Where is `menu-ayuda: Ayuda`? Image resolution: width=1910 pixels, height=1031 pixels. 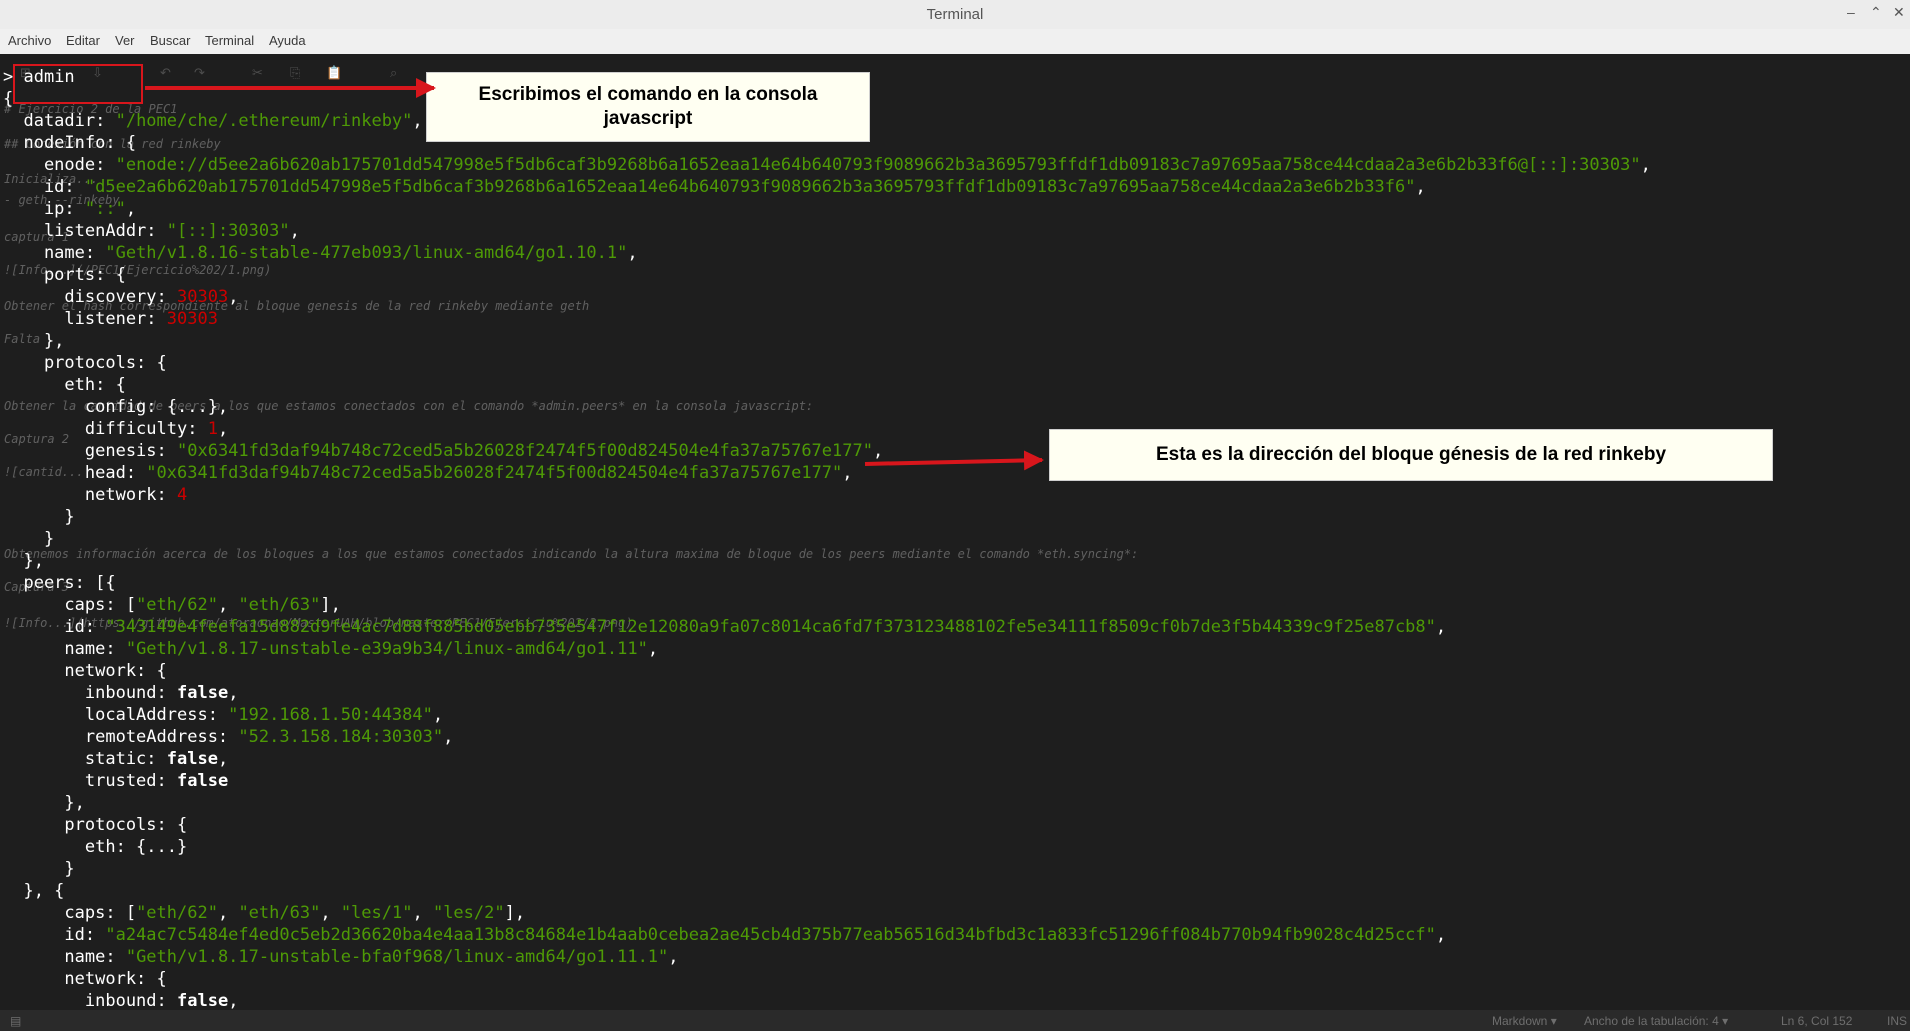
menu-ayuda: Ayuda is located at coordinates (287, 40).